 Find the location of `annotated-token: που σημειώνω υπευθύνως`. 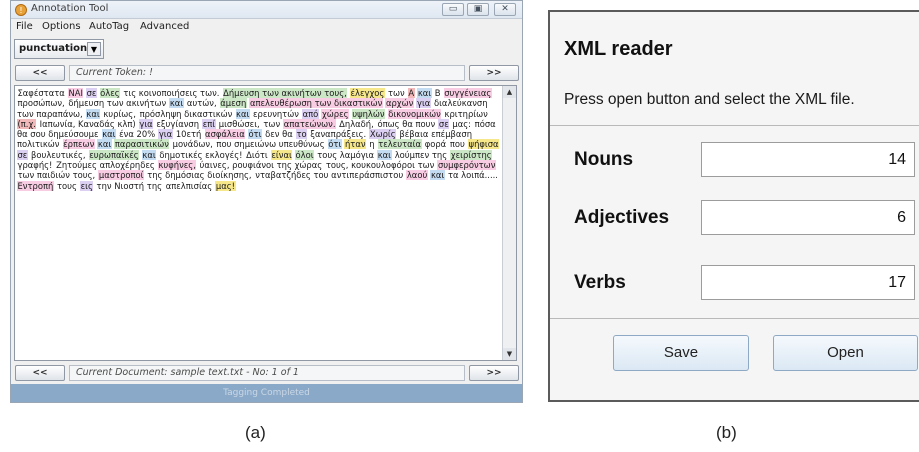

annotated-token: που σημειώνω υπευθύνως is located at coordinates (270, 144).